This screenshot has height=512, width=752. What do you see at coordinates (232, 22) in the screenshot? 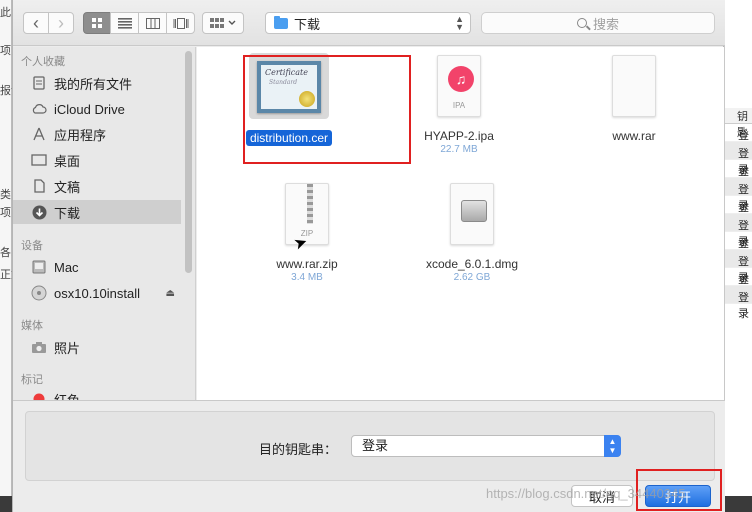
I see `chevron-down-icon` at bounding box center [232, 22].